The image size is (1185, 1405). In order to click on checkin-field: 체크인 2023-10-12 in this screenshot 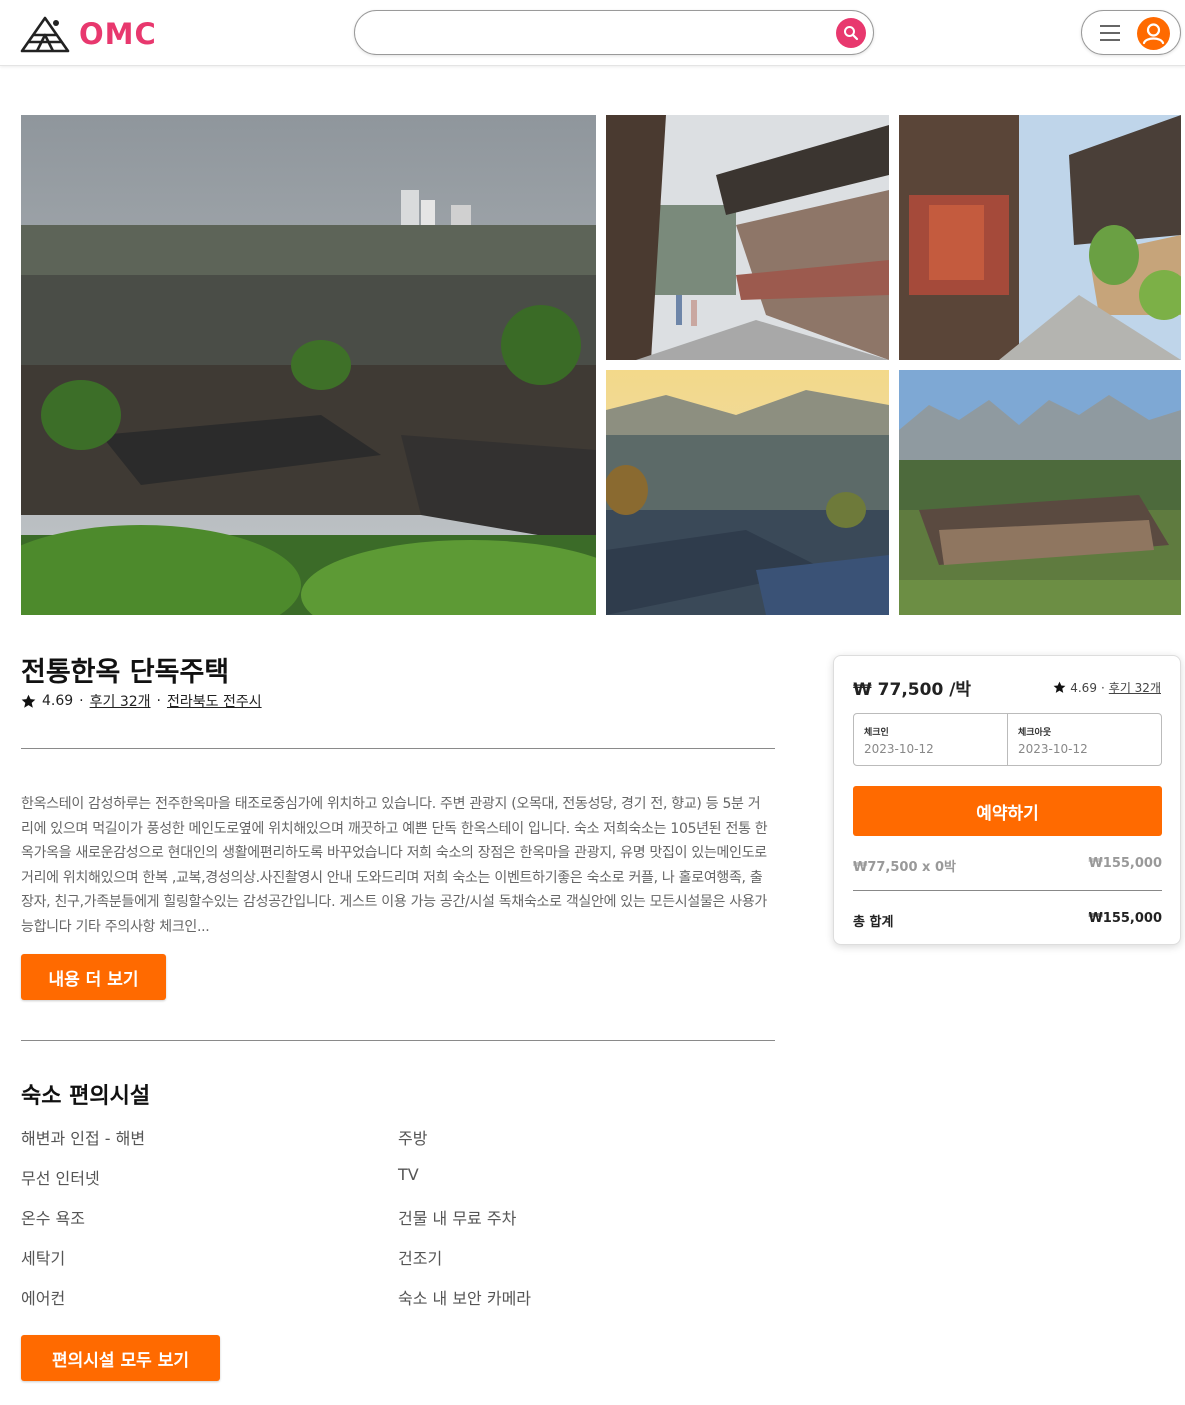, I will do `click(930, 739)`.